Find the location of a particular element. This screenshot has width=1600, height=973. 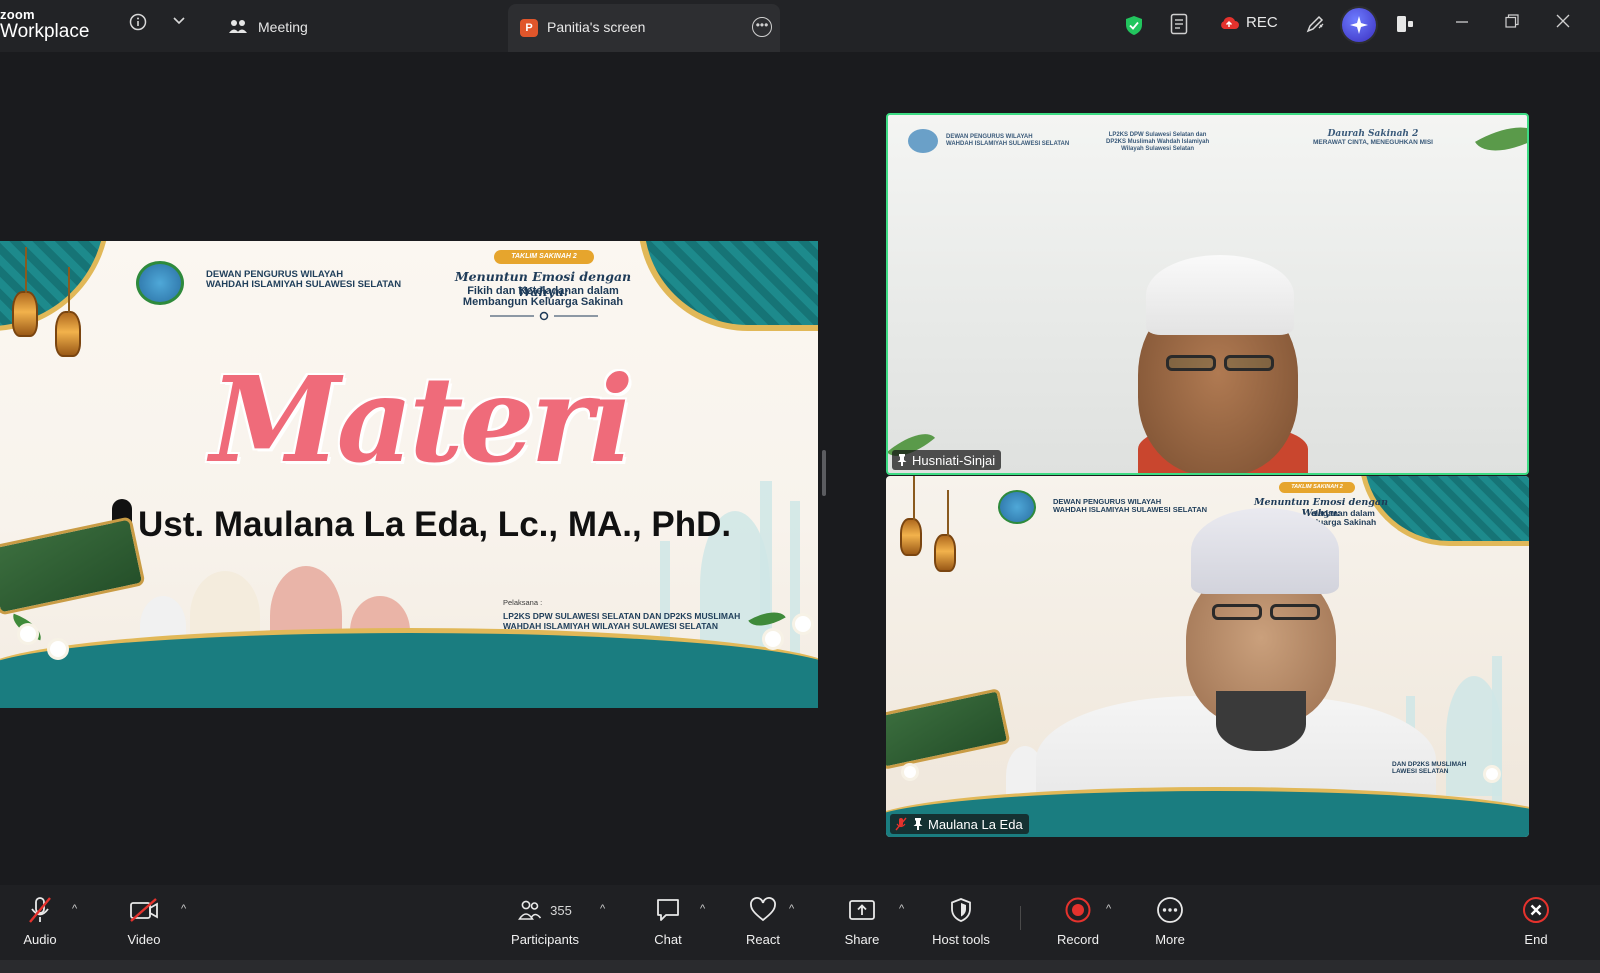

participant-name: Maulana La Eda is located at coordinates (975, 824).